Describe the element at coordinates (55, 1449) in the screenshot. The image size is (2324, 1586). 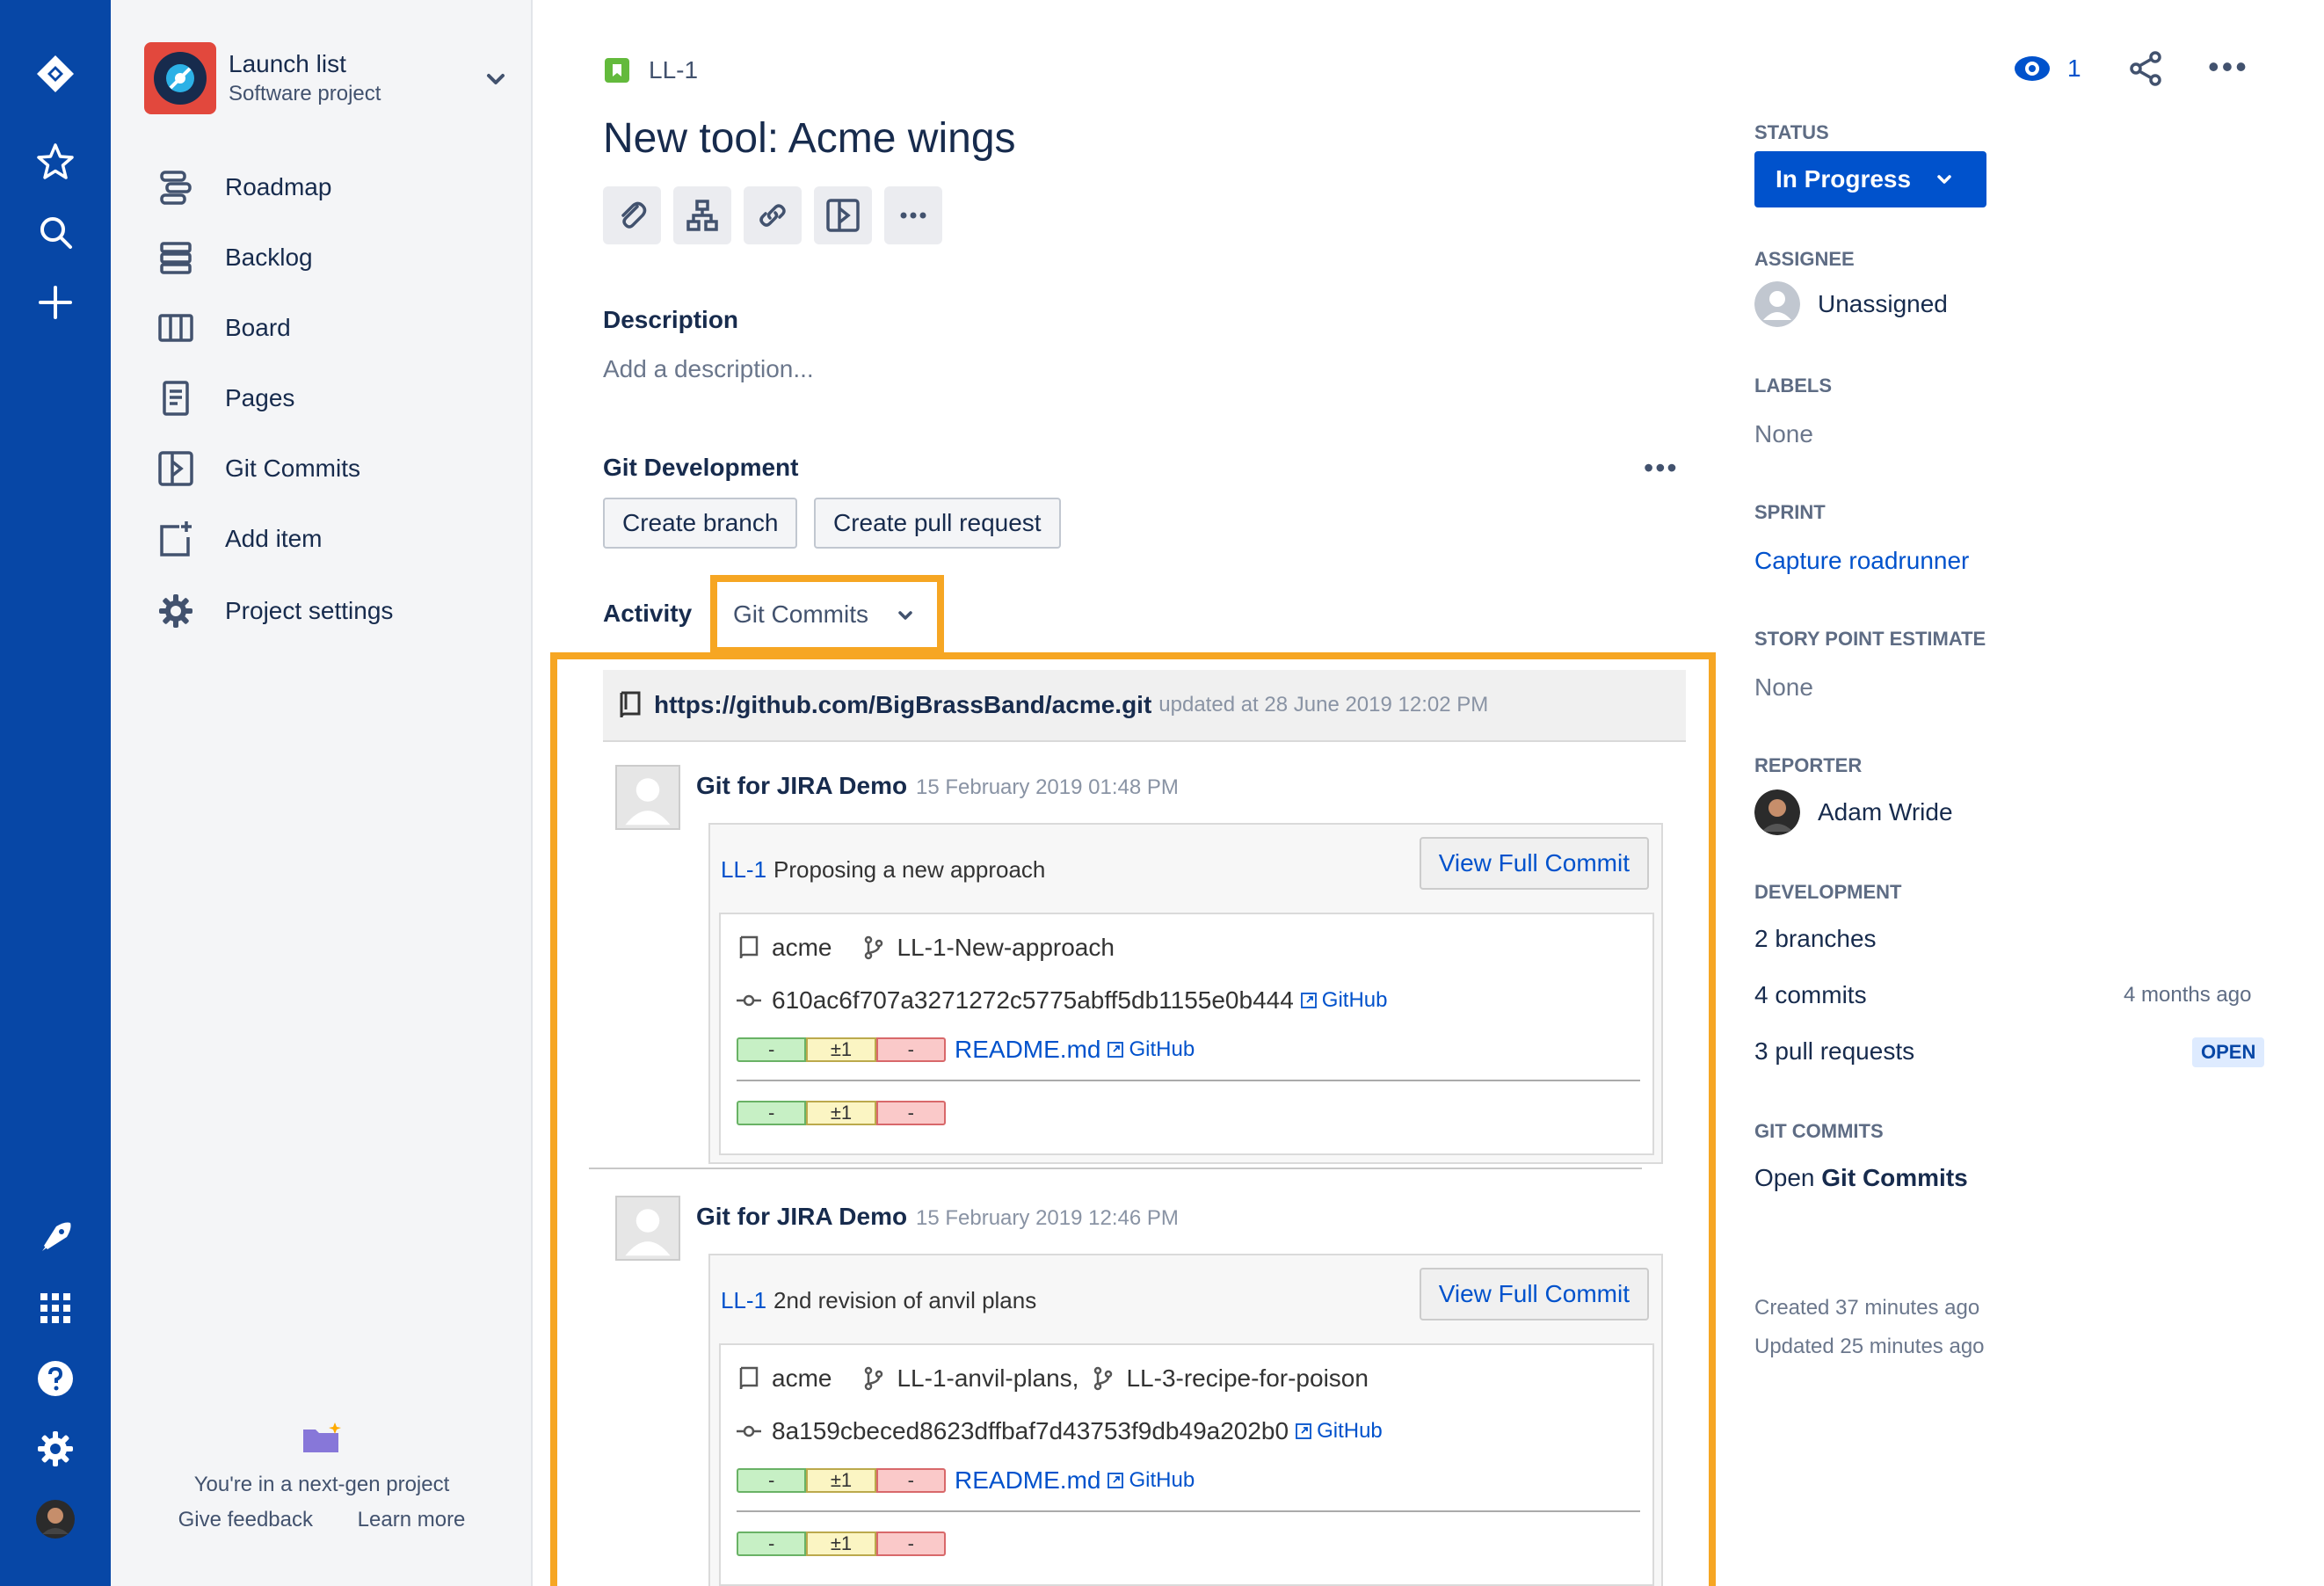
I see `settings-gear-icon` at that location.